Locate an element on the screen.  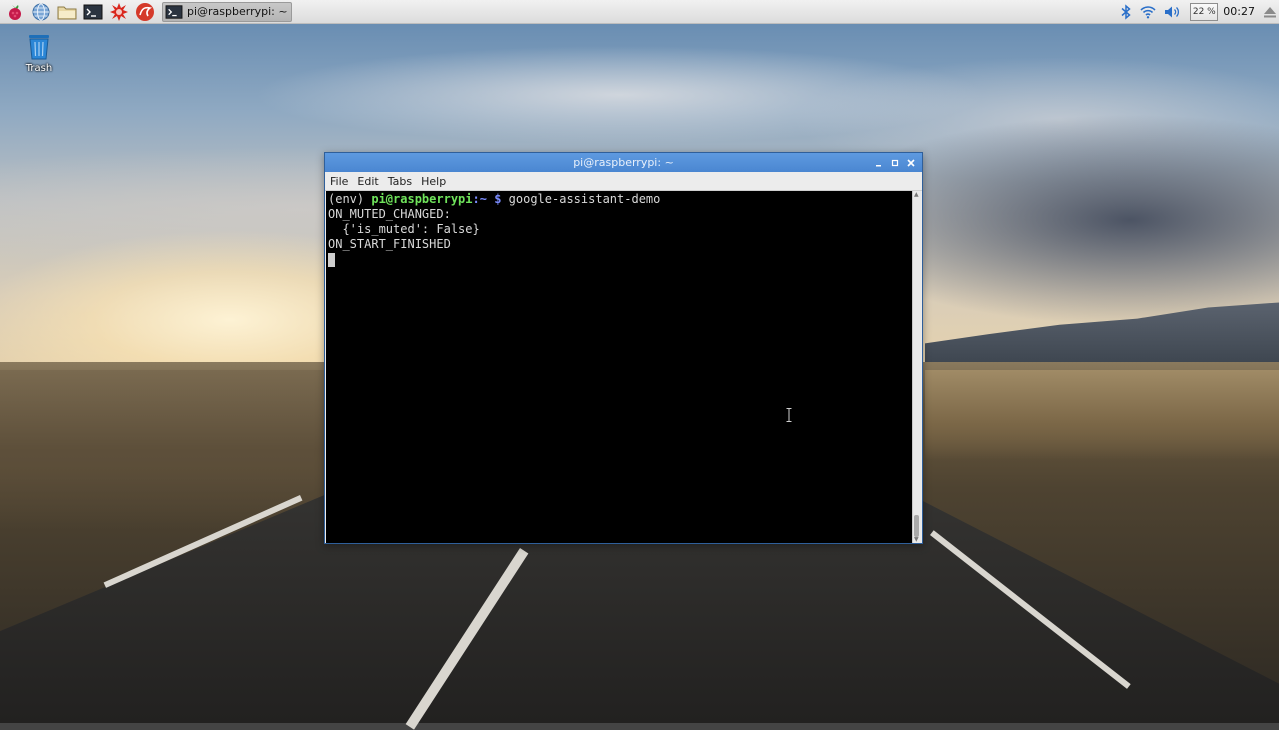
minimize-button is located at coordinates (879, 163).